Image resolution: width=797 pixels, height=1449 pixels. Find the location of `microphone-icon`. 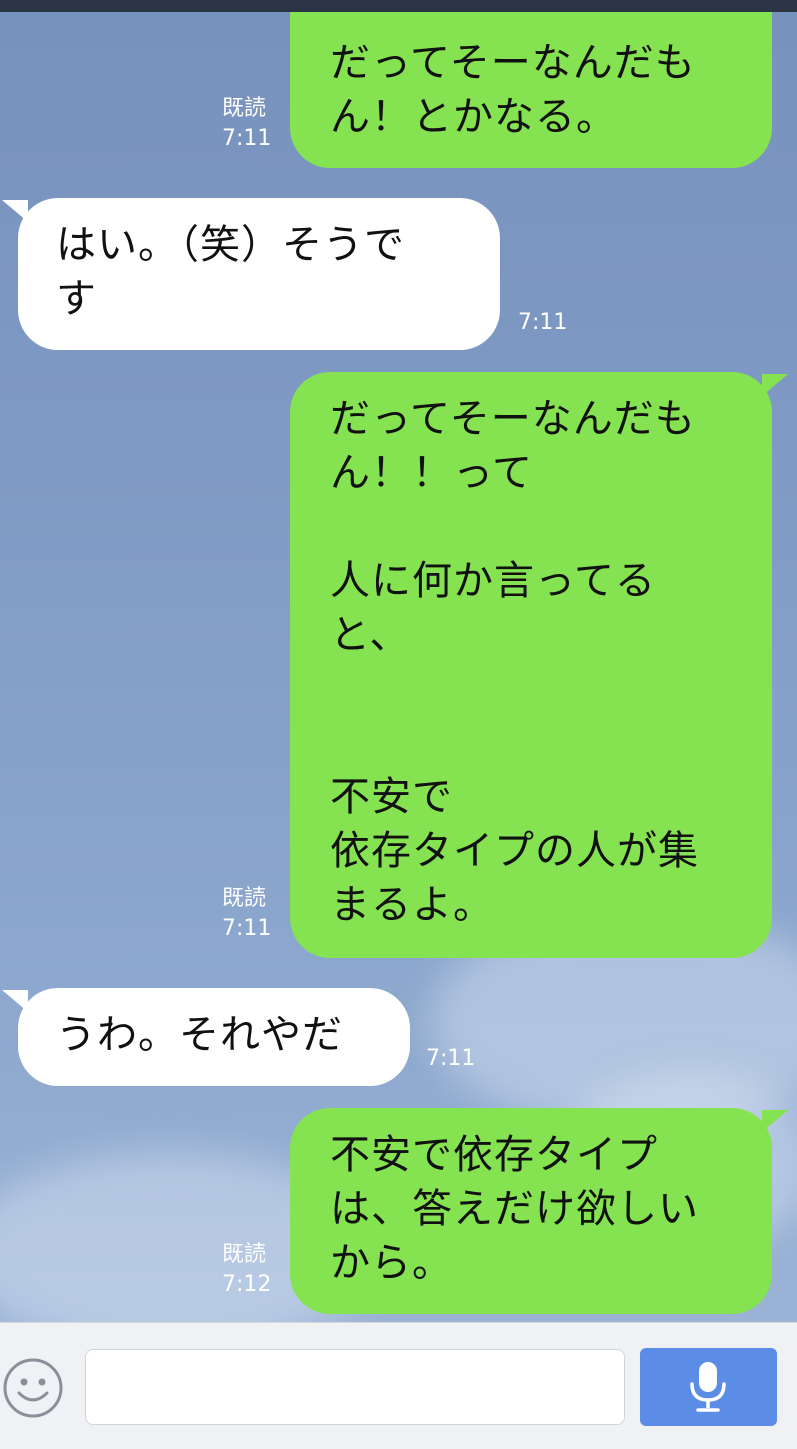

microphone-icon is located at coordinates (708, 1387).